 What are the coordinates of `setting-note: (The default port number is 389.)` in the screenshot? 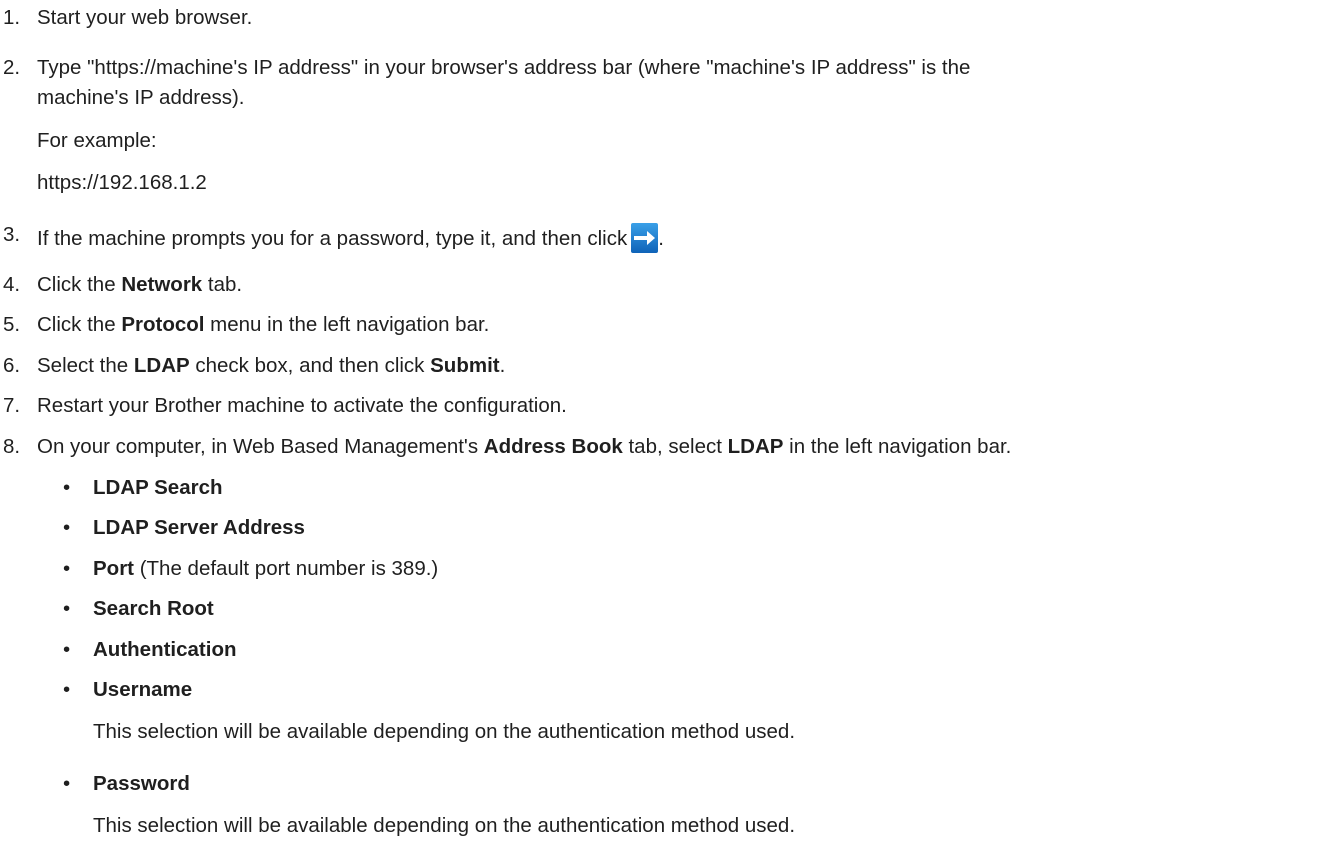 It's located at (286, 568).